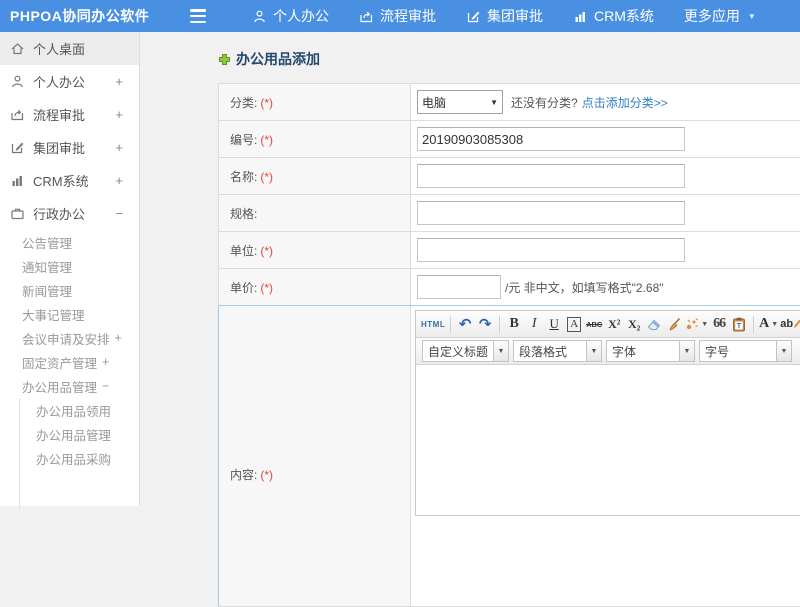 The image size is (800, 607). Describe the element at coordinates (514, 324) in the screenshot. I see `bold-button: B` at that location.